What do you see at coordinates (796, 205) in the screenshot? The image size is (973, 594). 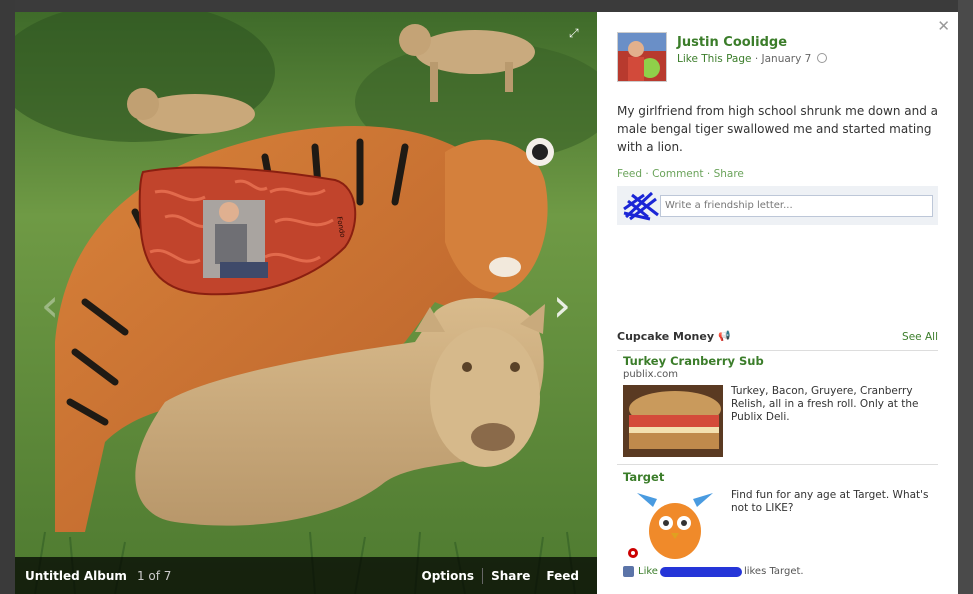 I see `comment-input` at bounding box center [796, 205].